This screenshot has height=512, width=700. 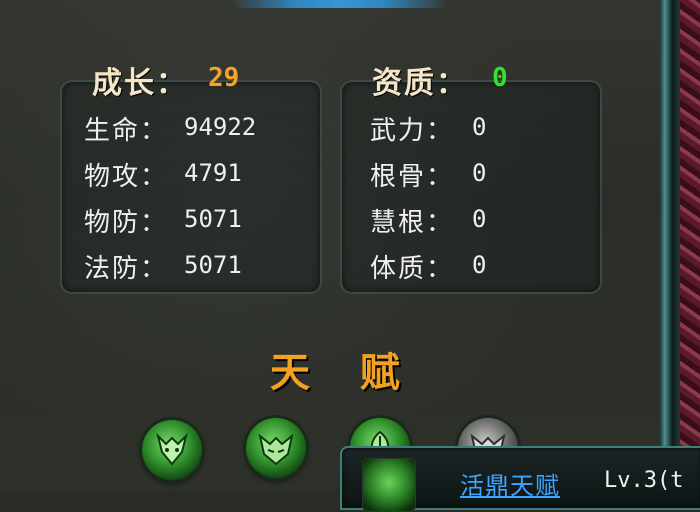 I want to click on stat-value-constitution: 0, so click(x=479, y=173).